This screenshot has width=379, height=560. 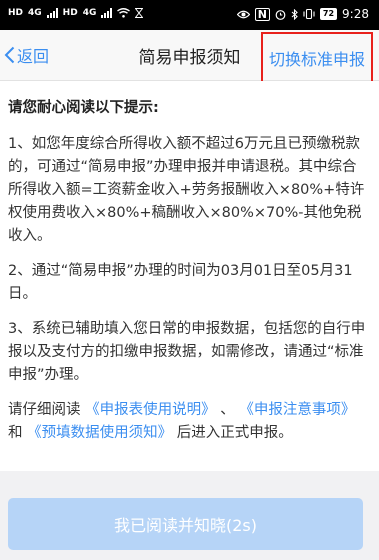 I want to click on switch-standard-declaration-button: 切换标准申报, so click(x=317, y=58).